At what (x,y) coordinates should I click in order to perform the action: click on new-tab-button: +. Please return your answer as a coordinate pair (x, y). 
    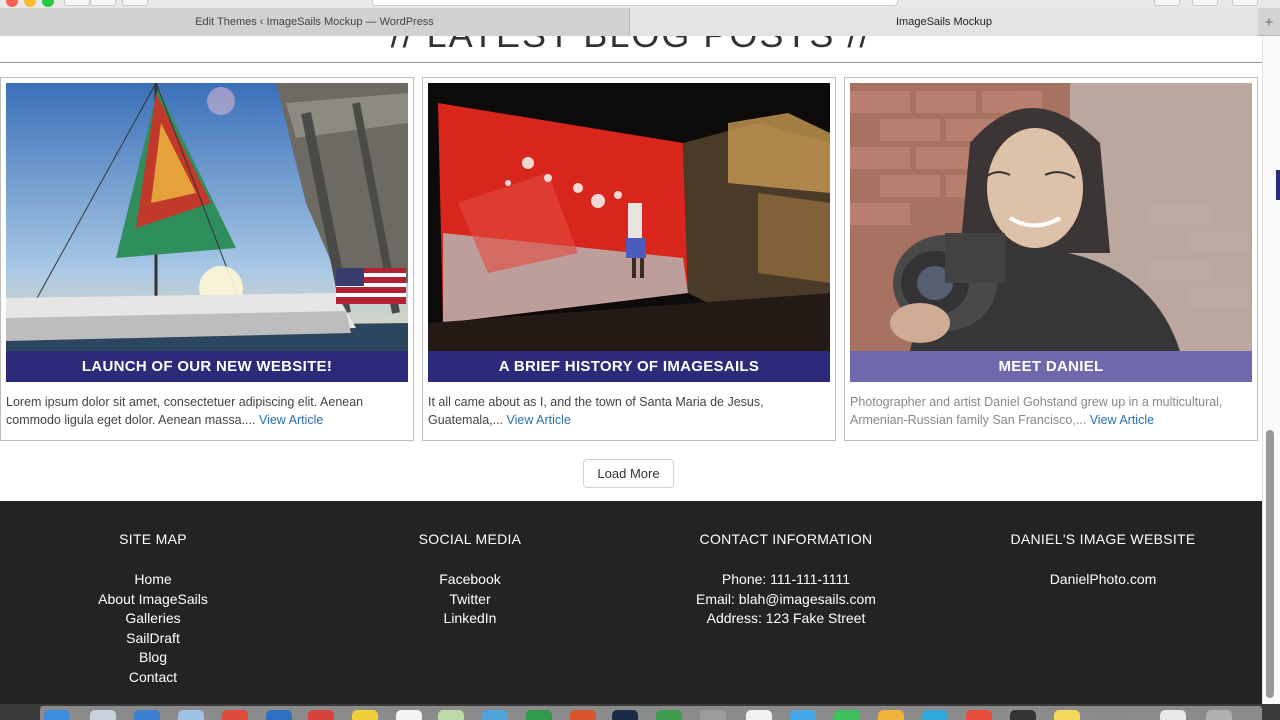
    Looking at the image, I should click on (1269, 22).